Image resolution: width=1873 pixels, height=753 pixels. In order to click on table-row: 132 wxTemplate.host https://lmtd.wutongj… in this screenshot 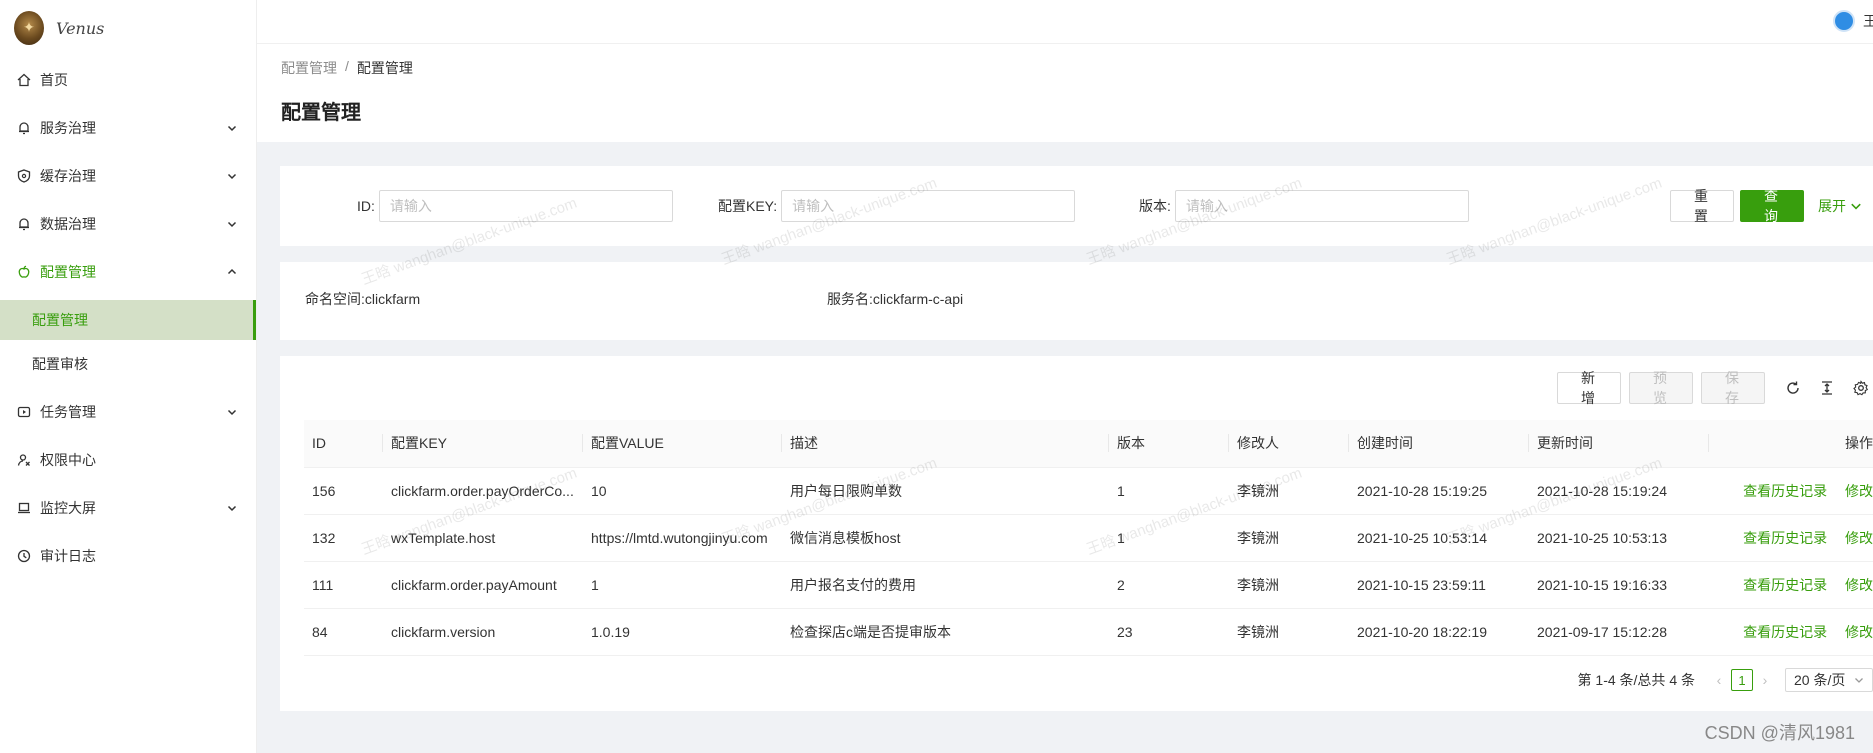, I will do `click(1088, 538)`.